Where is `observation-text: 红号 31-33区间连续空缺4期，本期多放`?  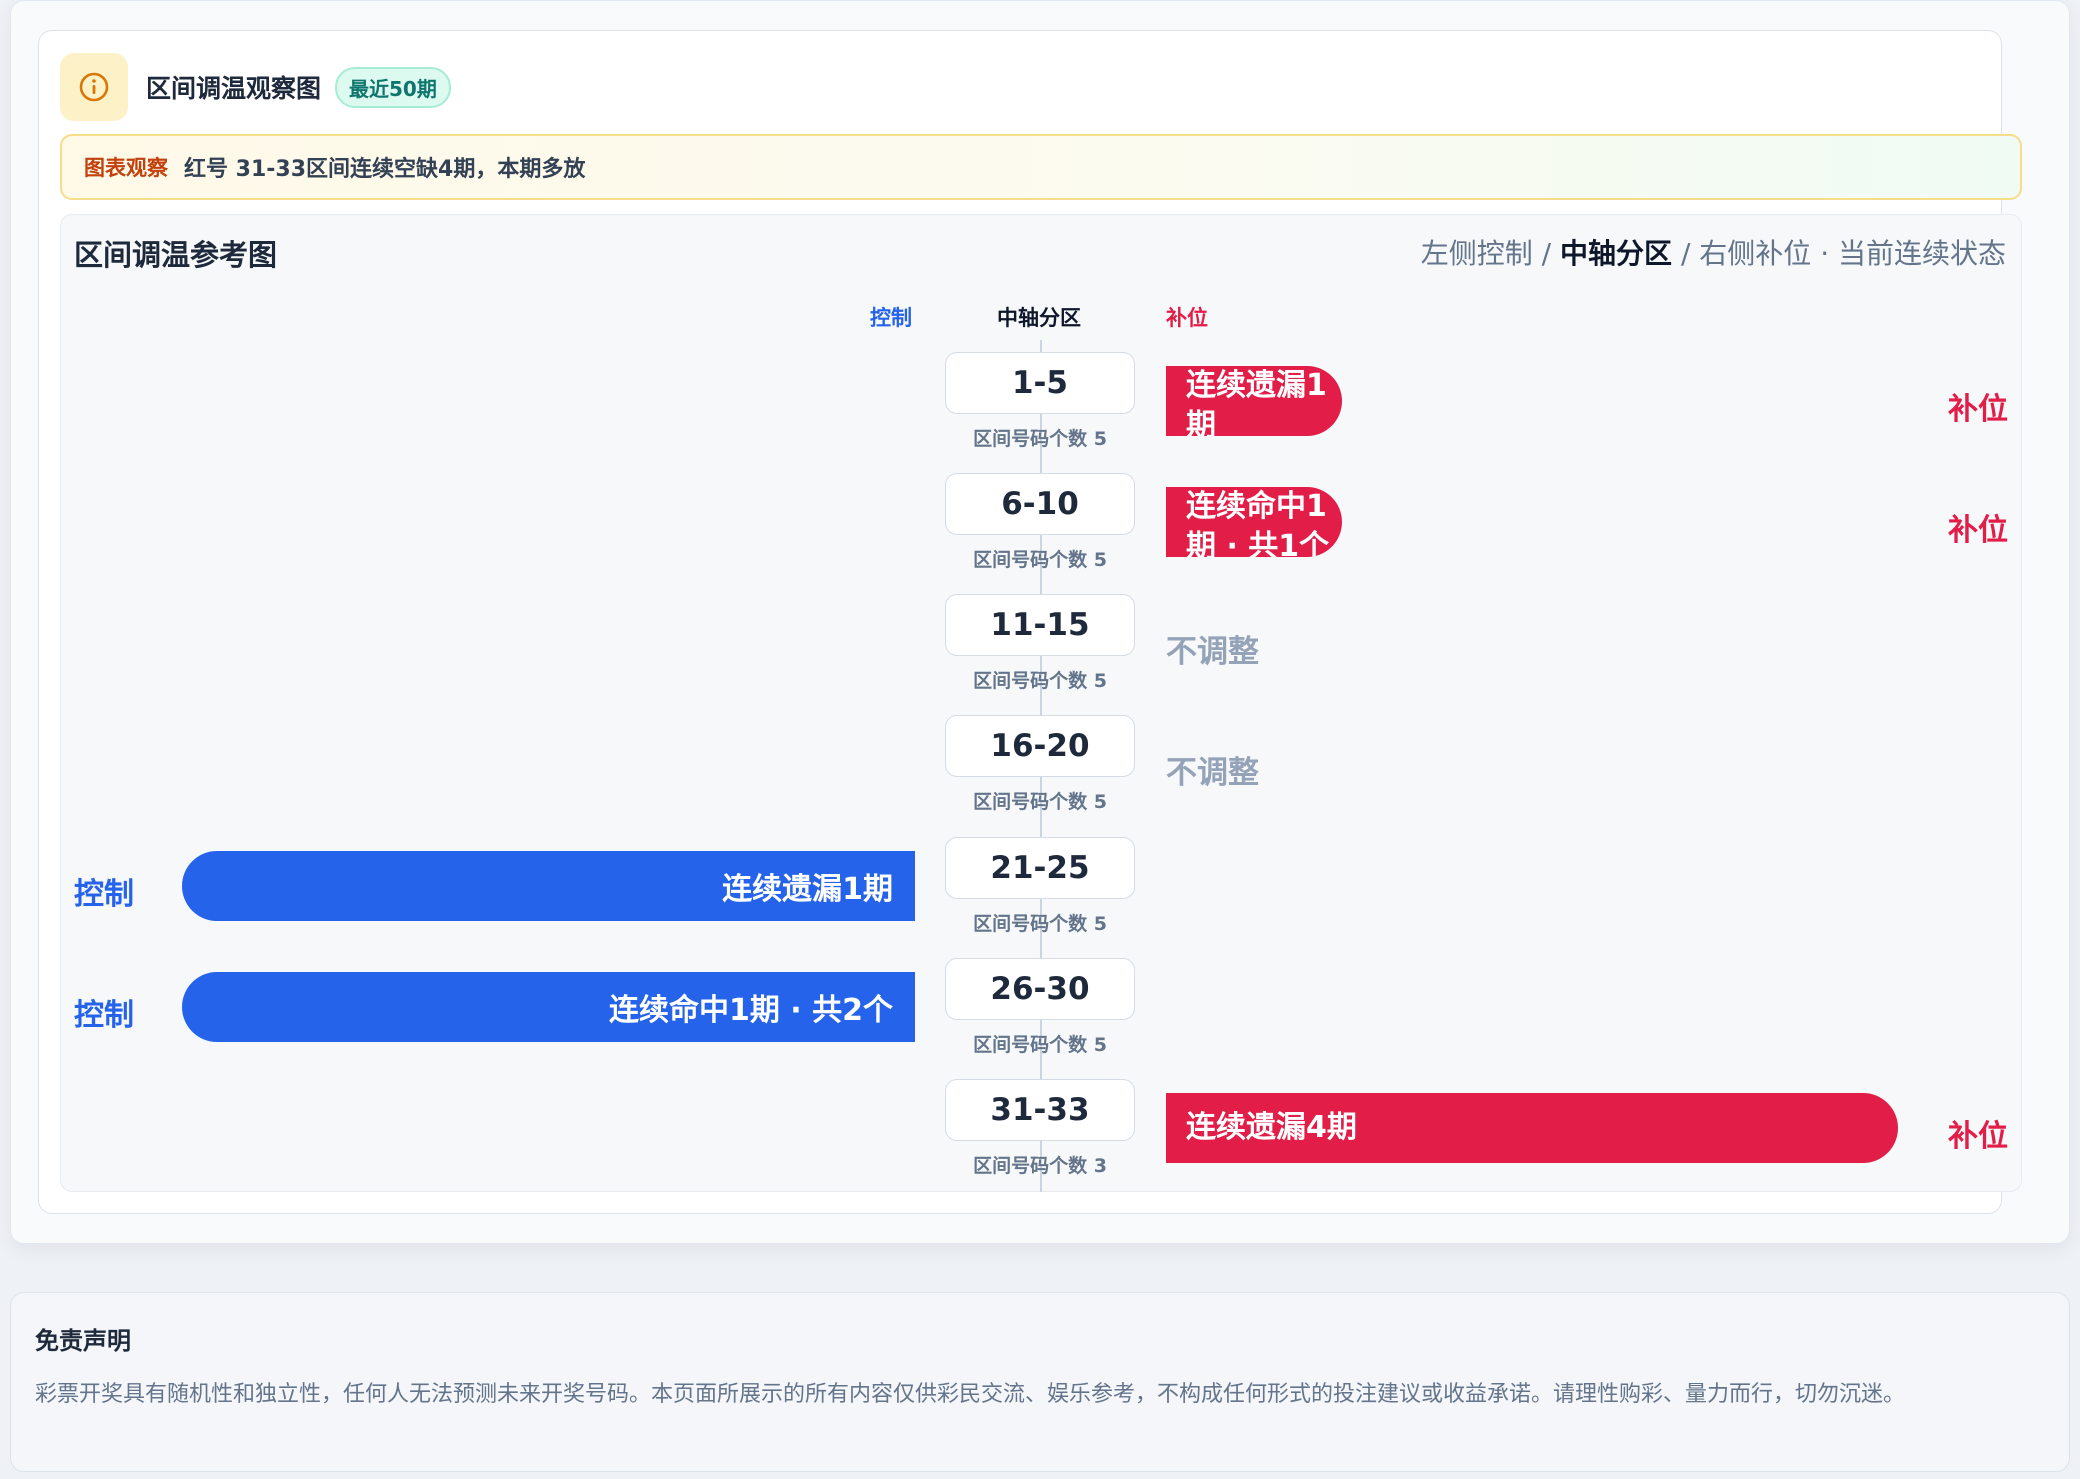 observation-text: 红号 31-33区间连续空缺4期，本期多放 is located at coordinates (385, 169).